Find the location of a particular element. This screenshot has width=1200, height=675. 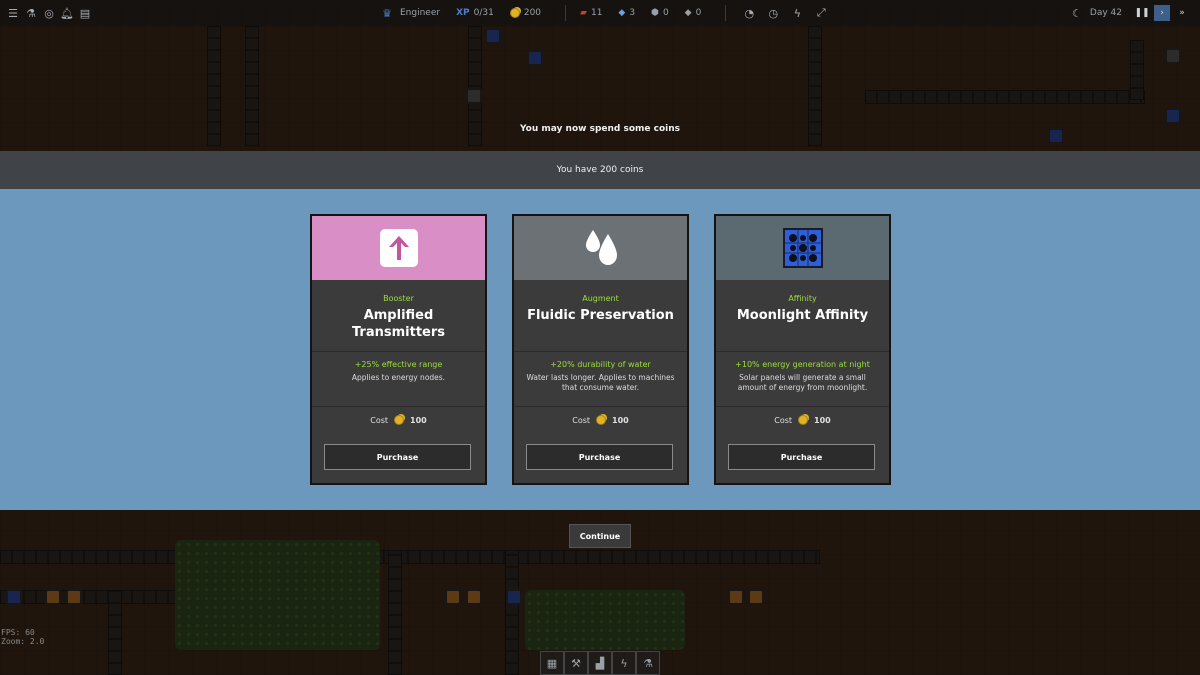

factory-icon: ▟ is located at coordinates (600, 663).